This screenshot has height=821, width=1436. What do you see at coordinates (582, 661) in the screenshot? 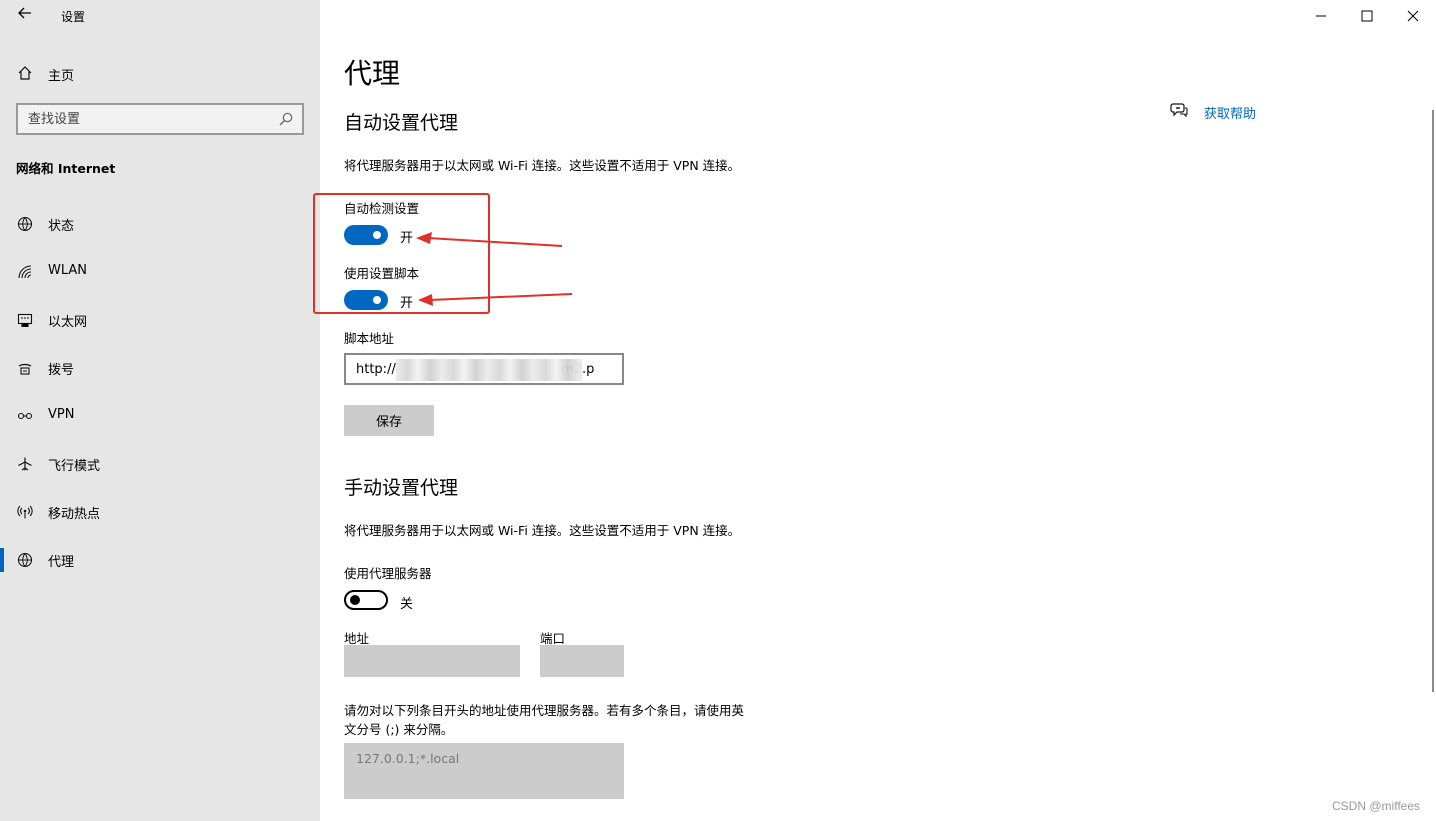
I see `port-input` at bounding box center [582, 661].